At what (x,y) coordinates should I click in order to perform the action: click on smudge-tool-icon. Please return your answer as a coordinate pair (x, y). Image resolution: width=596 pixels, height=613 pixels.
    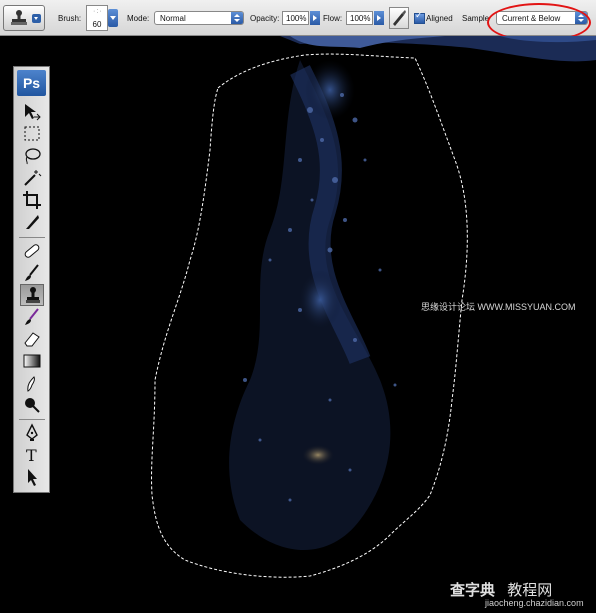
    Looking at the image, I should click on (31, 384).